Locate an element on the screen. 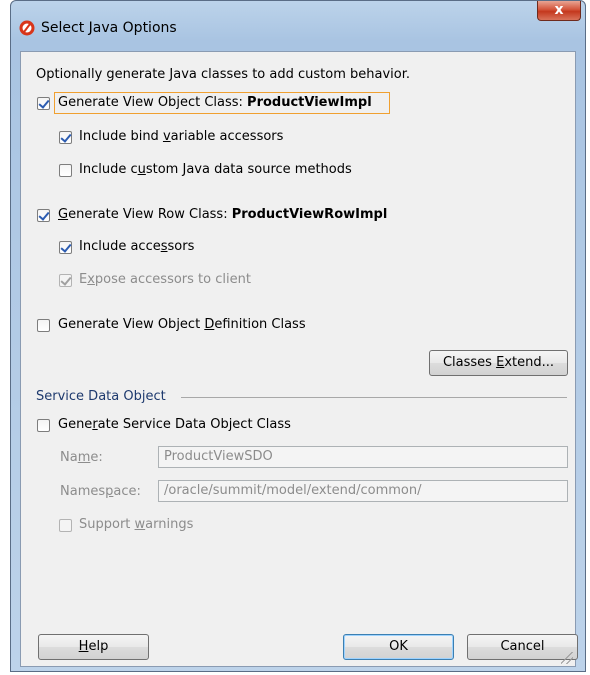  generate-view-row-checkbox is located at coordinates (43, 215).